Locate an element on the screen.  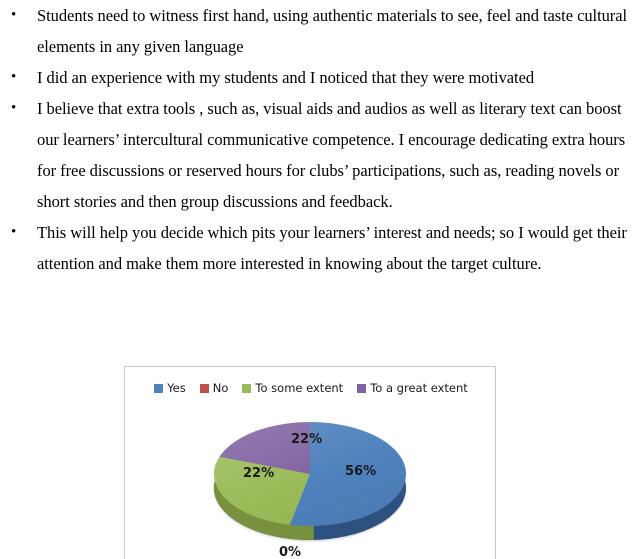
legend-entry-yes: Yes is located at coordinates (170, 388).